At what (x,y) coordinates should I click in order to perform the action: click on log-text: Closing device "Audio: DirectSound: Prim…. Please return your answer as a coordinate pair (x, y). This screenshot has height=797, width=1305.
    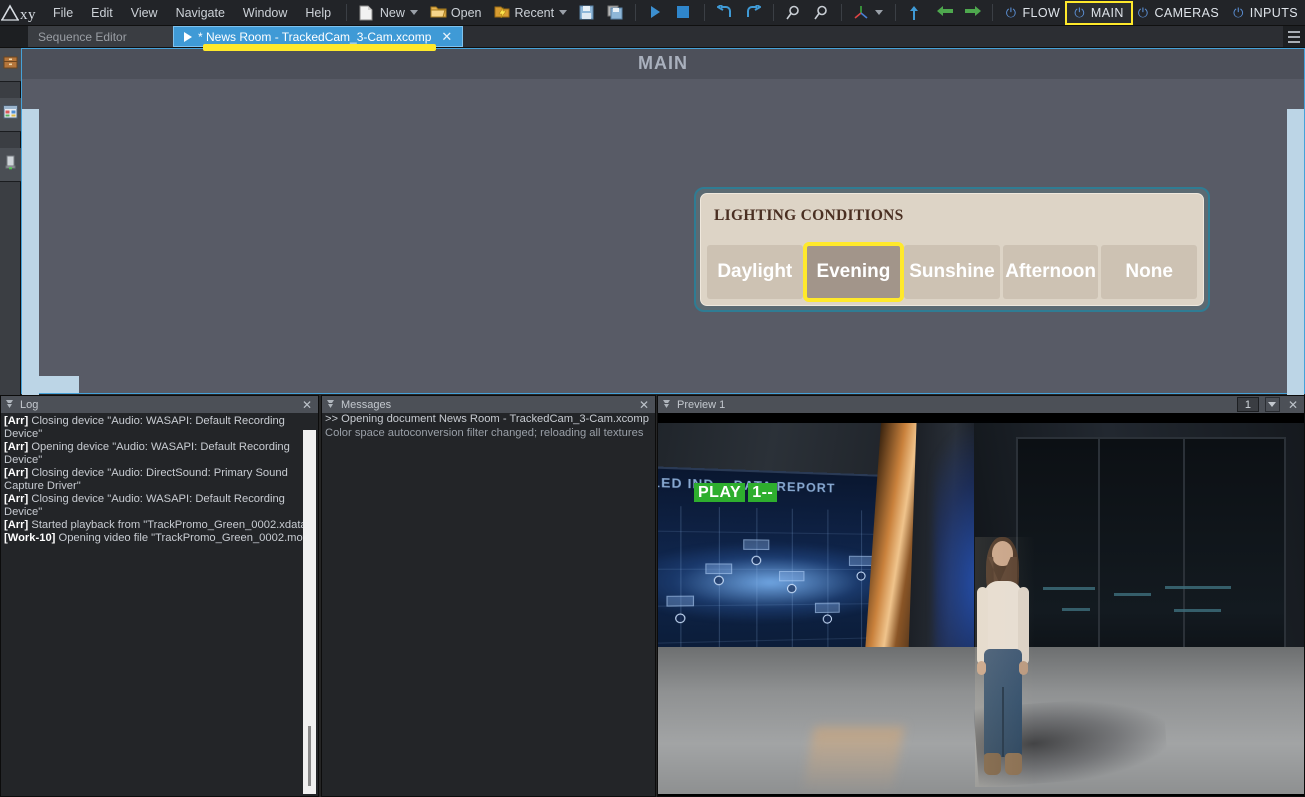
    Looking at the image, I should click on (146, 479).